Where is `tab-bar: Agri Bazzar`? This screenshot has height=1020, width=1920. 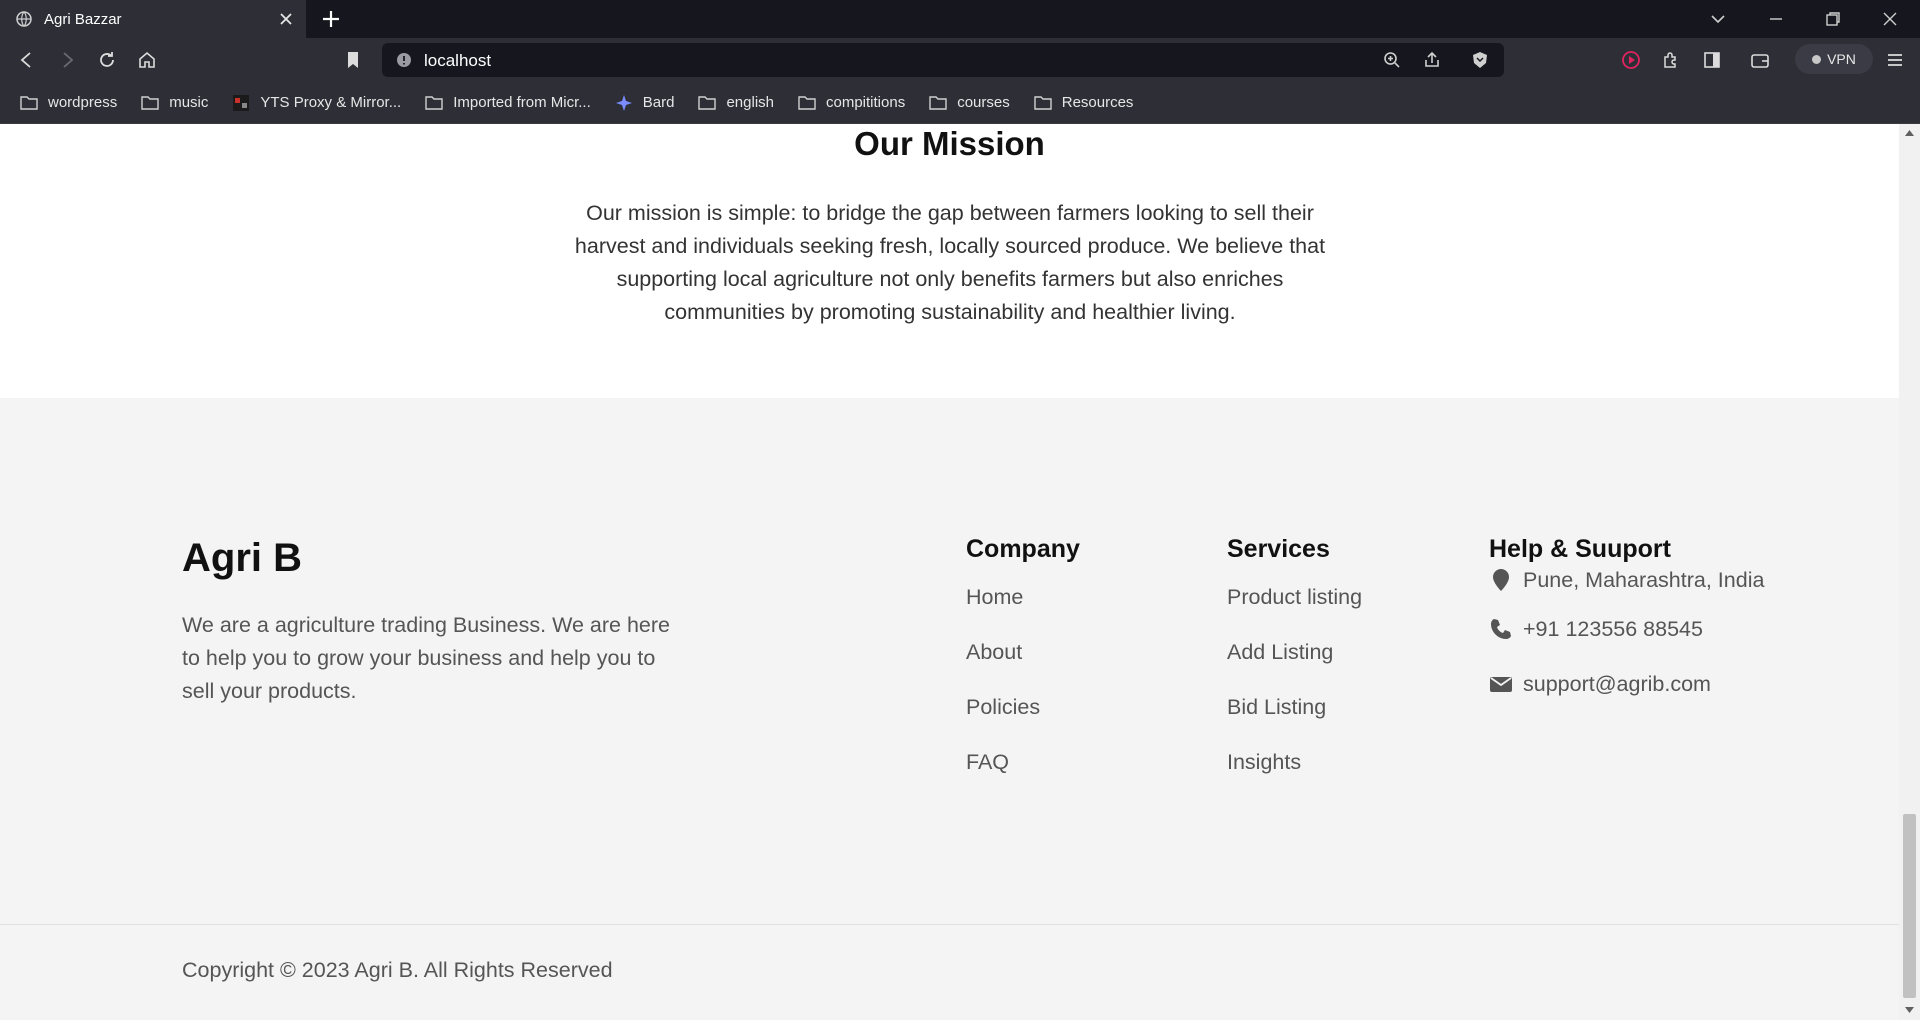
tab-bar: Agri Bazzar is located at coordinates (960, 19).